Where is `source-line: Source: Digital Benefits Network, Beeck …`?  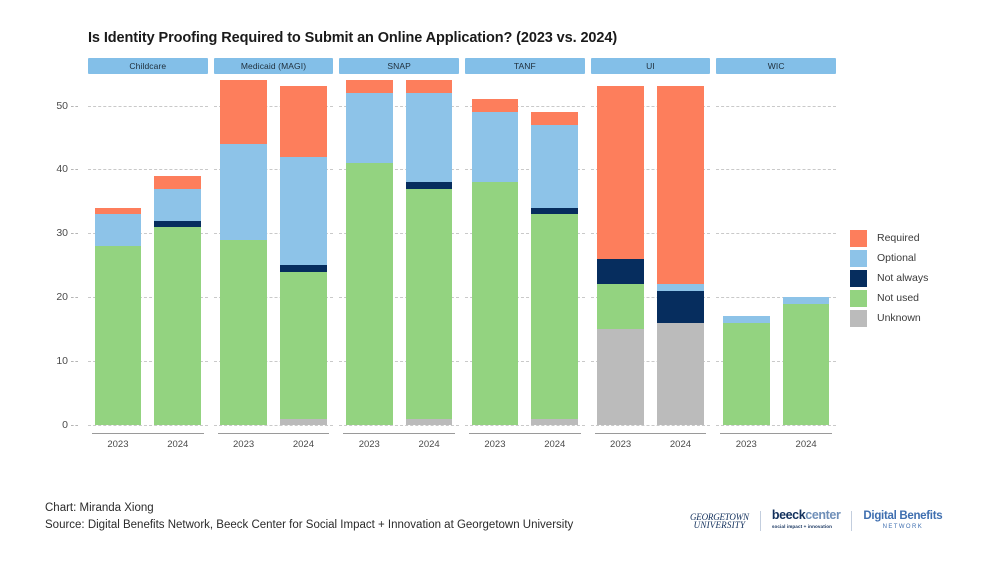 source-line: Source: Digital Benefits Network, Beeck … is located at coordinates (309, 525).